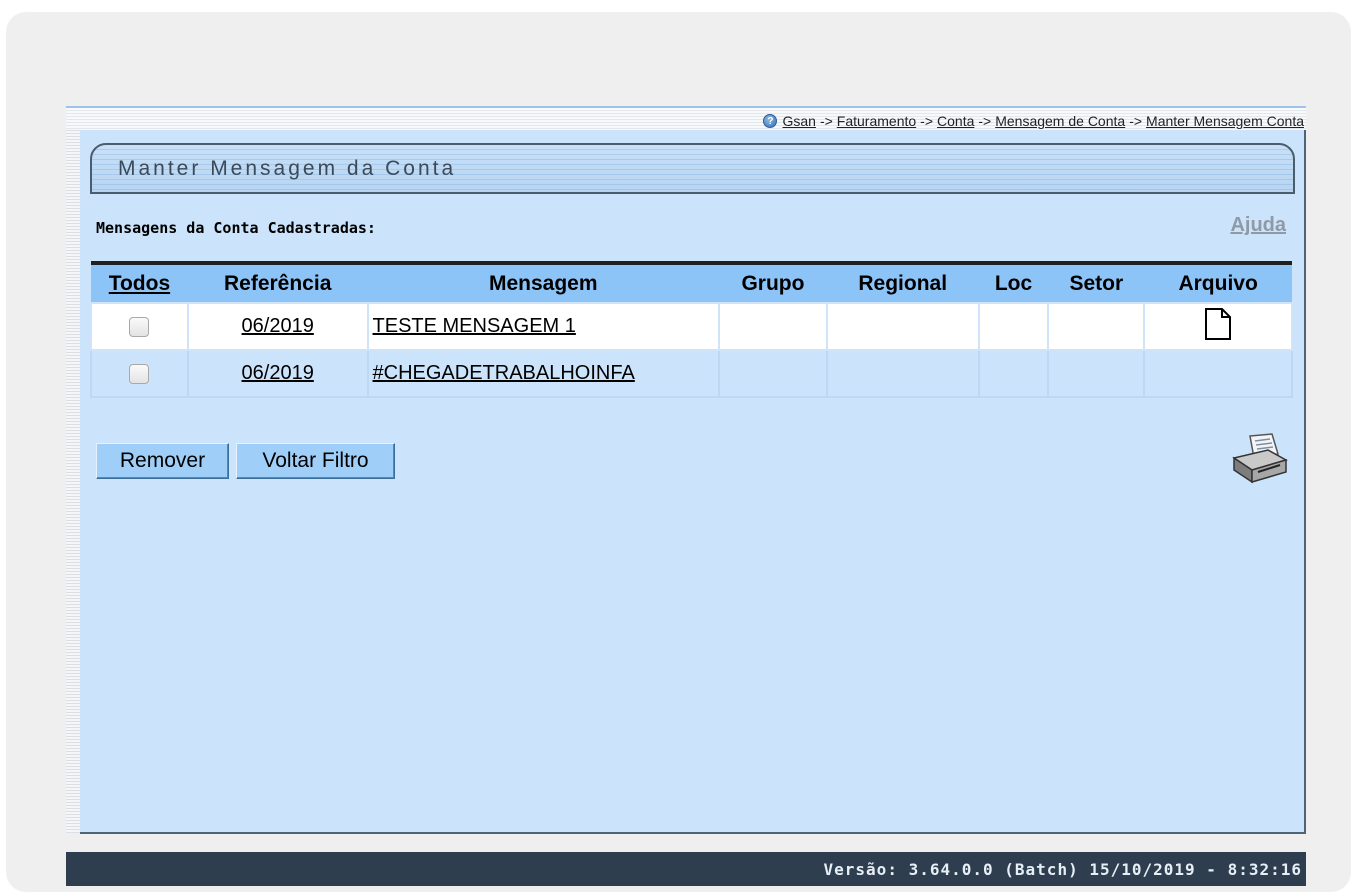  Describe the element at coordinates (1060, 121) in the screenshot. I see `breadcrumb-item-mensagem-de-conta: Mensagem de Conta` at that location.